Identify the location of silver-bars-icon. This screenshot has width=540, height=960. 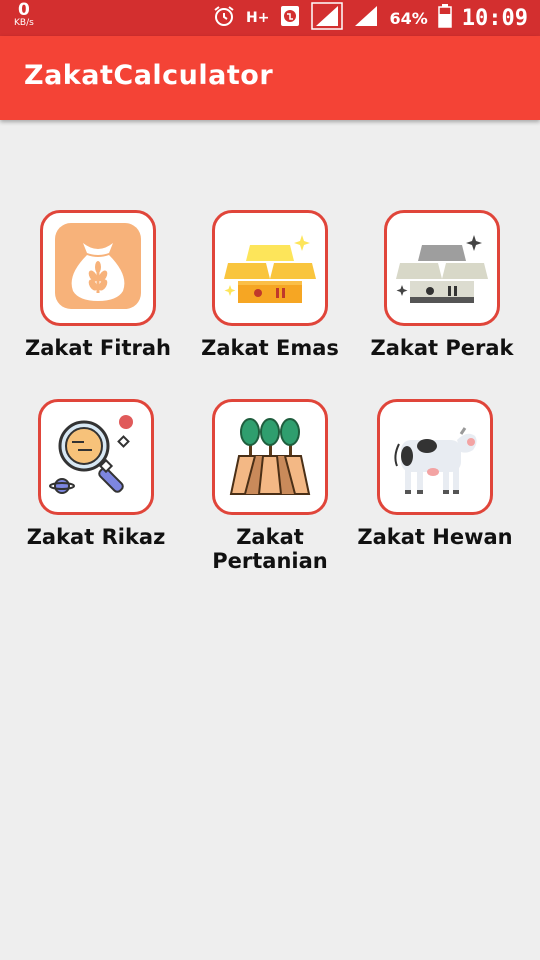
(442, 268).